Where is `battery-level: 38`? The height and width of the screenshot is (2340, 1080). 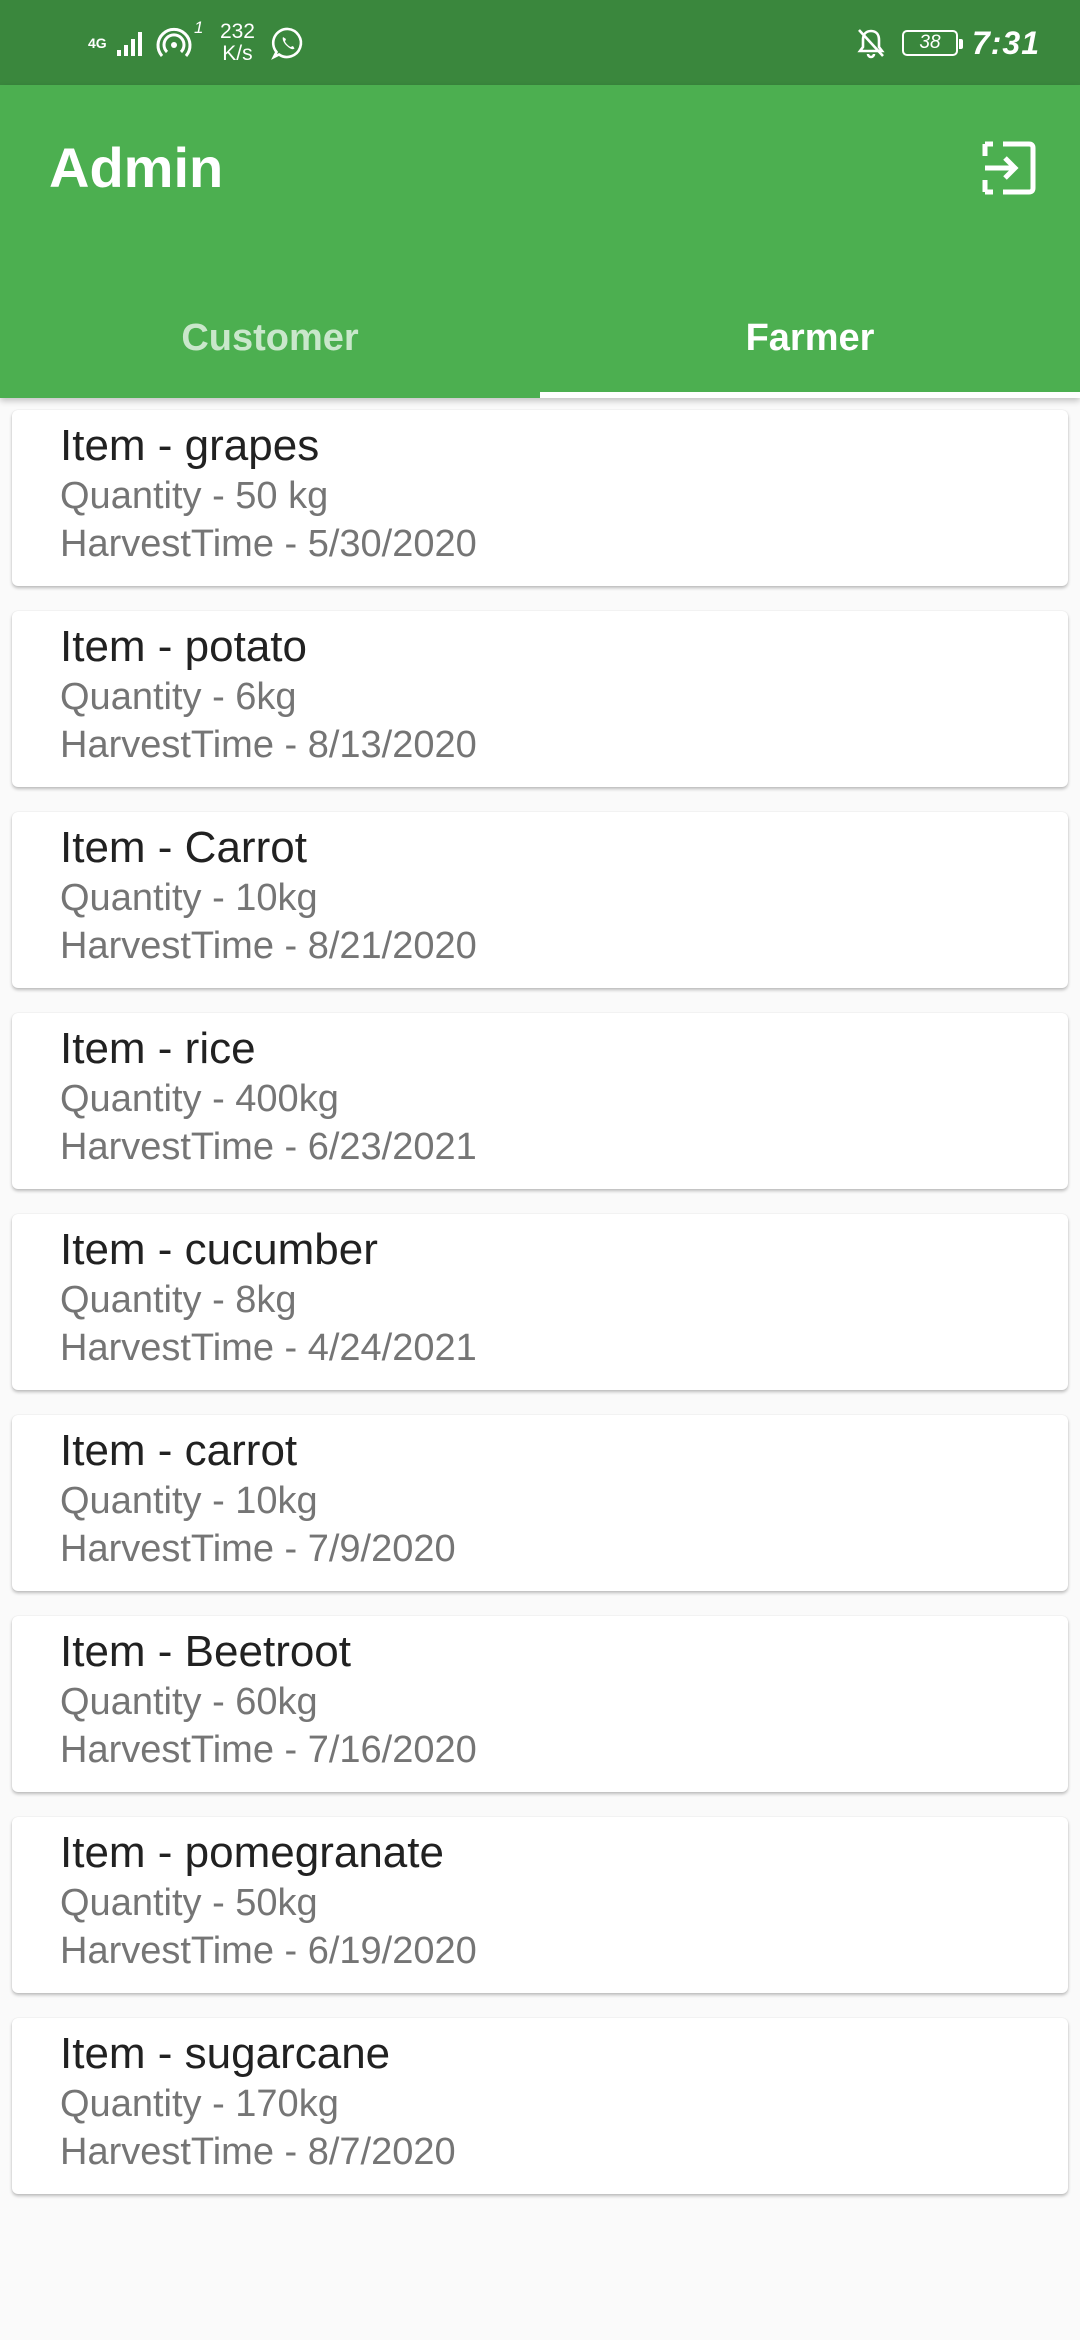
battery-level: 38 is located at coordinates (930, 42).